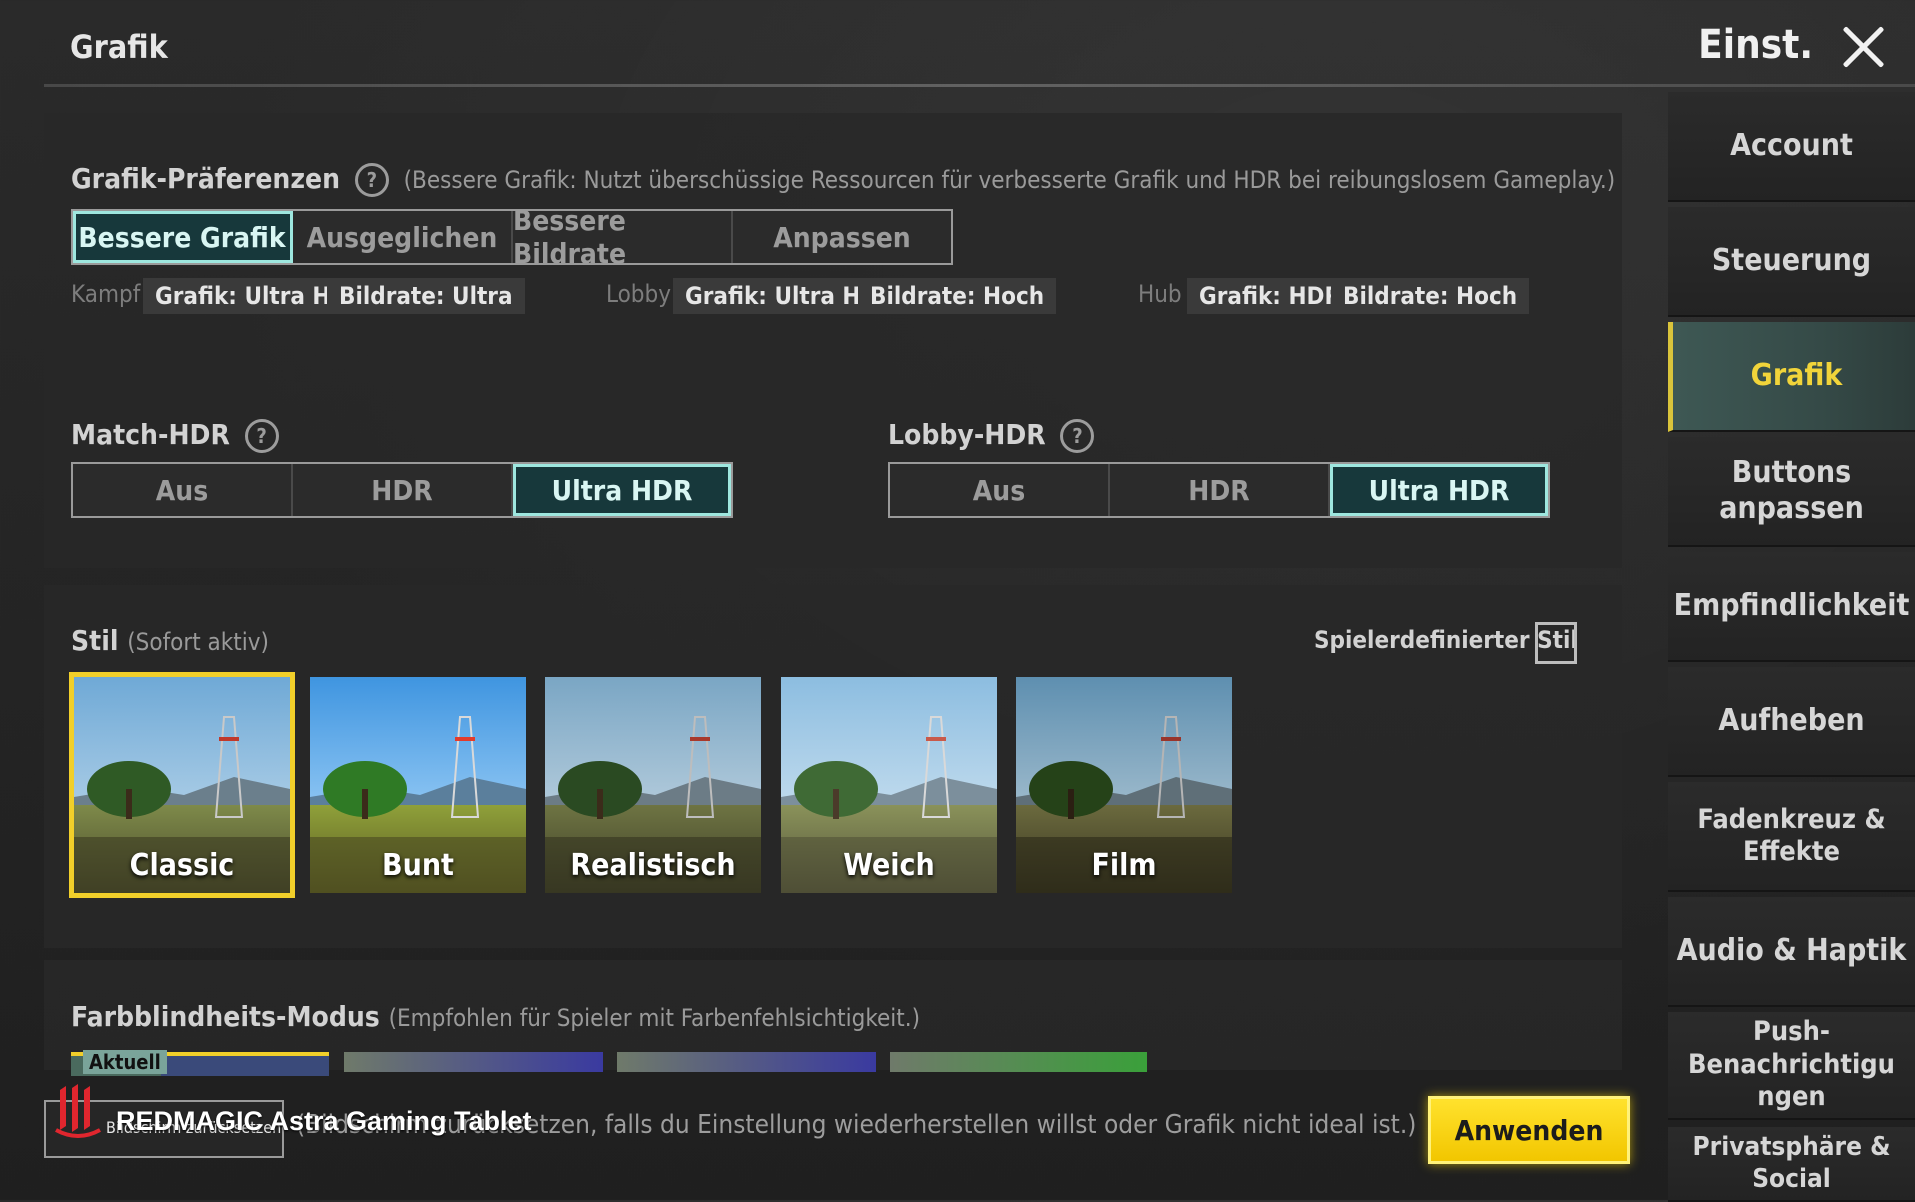 This screenshot has width=1915, height=1202. I want to click on redmagic-logo-icon, so click(78, 1111).